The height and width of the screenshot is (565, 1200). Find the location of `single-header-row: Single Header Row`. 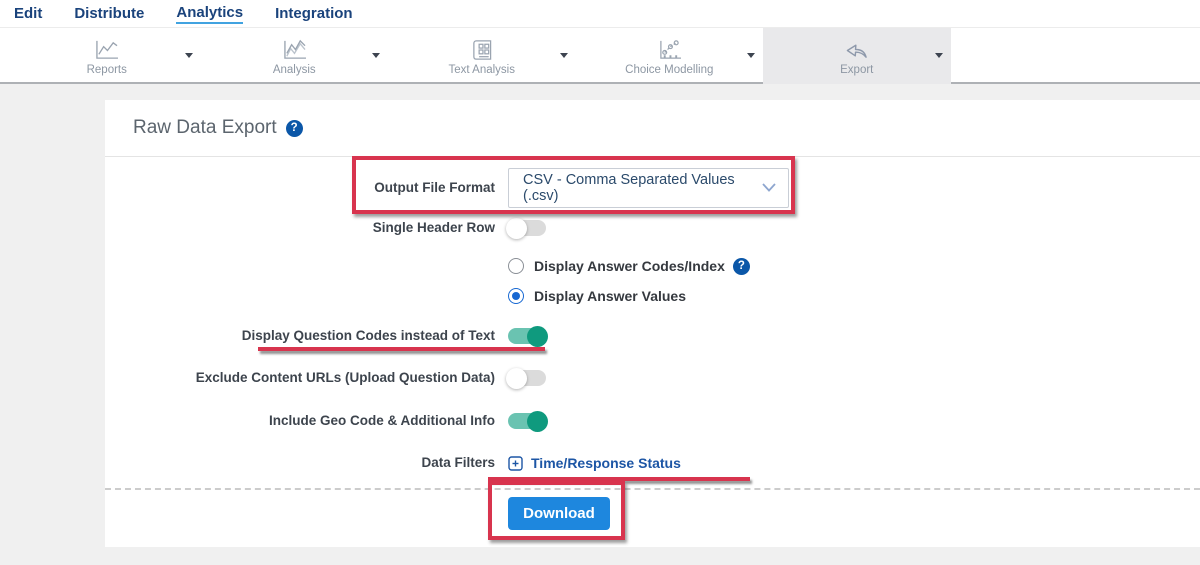

single-header-row: Single Header Row is located at coordinates (652, 228).